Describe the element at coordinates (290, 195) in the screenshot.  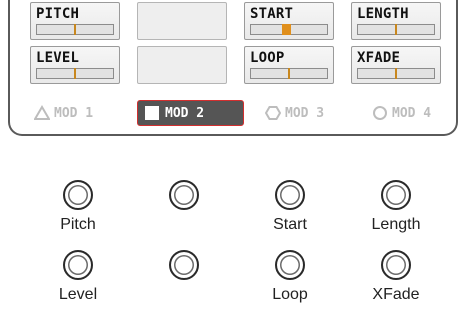
I see `start-knob` at that location.